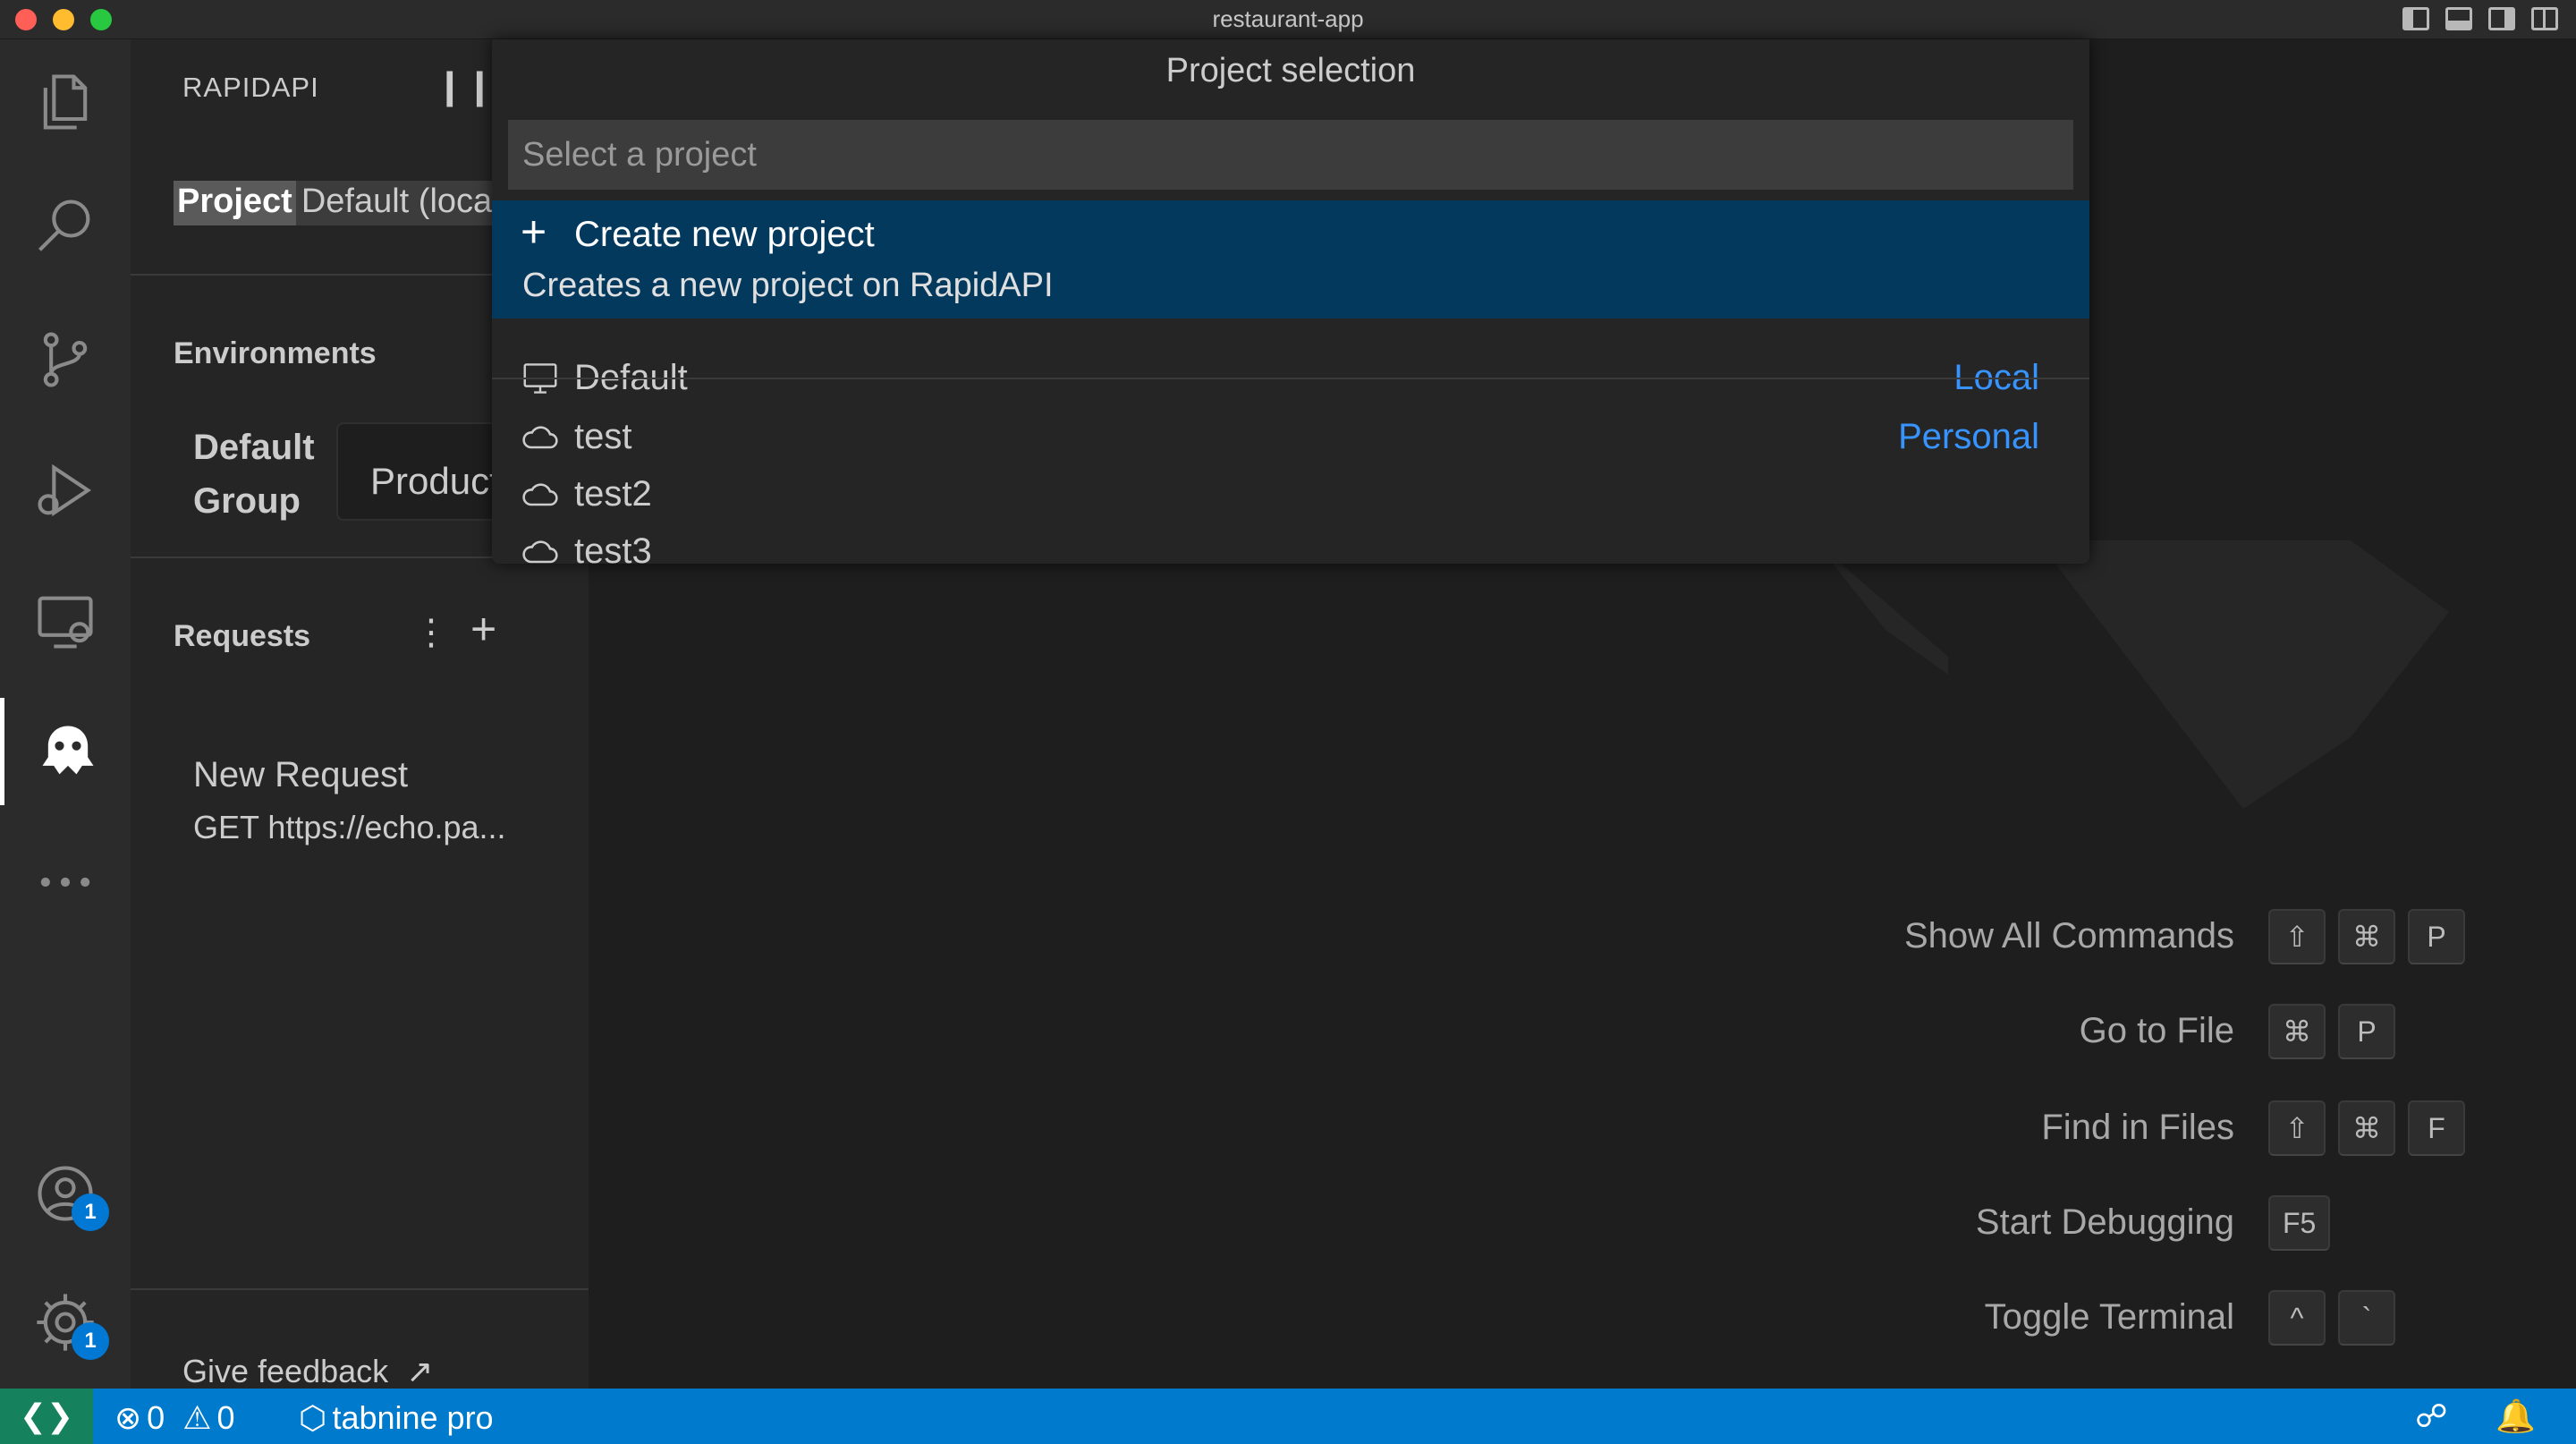 Image resolution: width=2576 pixels, height=1444 pixels. I want to click on shortcut-label: Find in Files, so click(2137, 1127).